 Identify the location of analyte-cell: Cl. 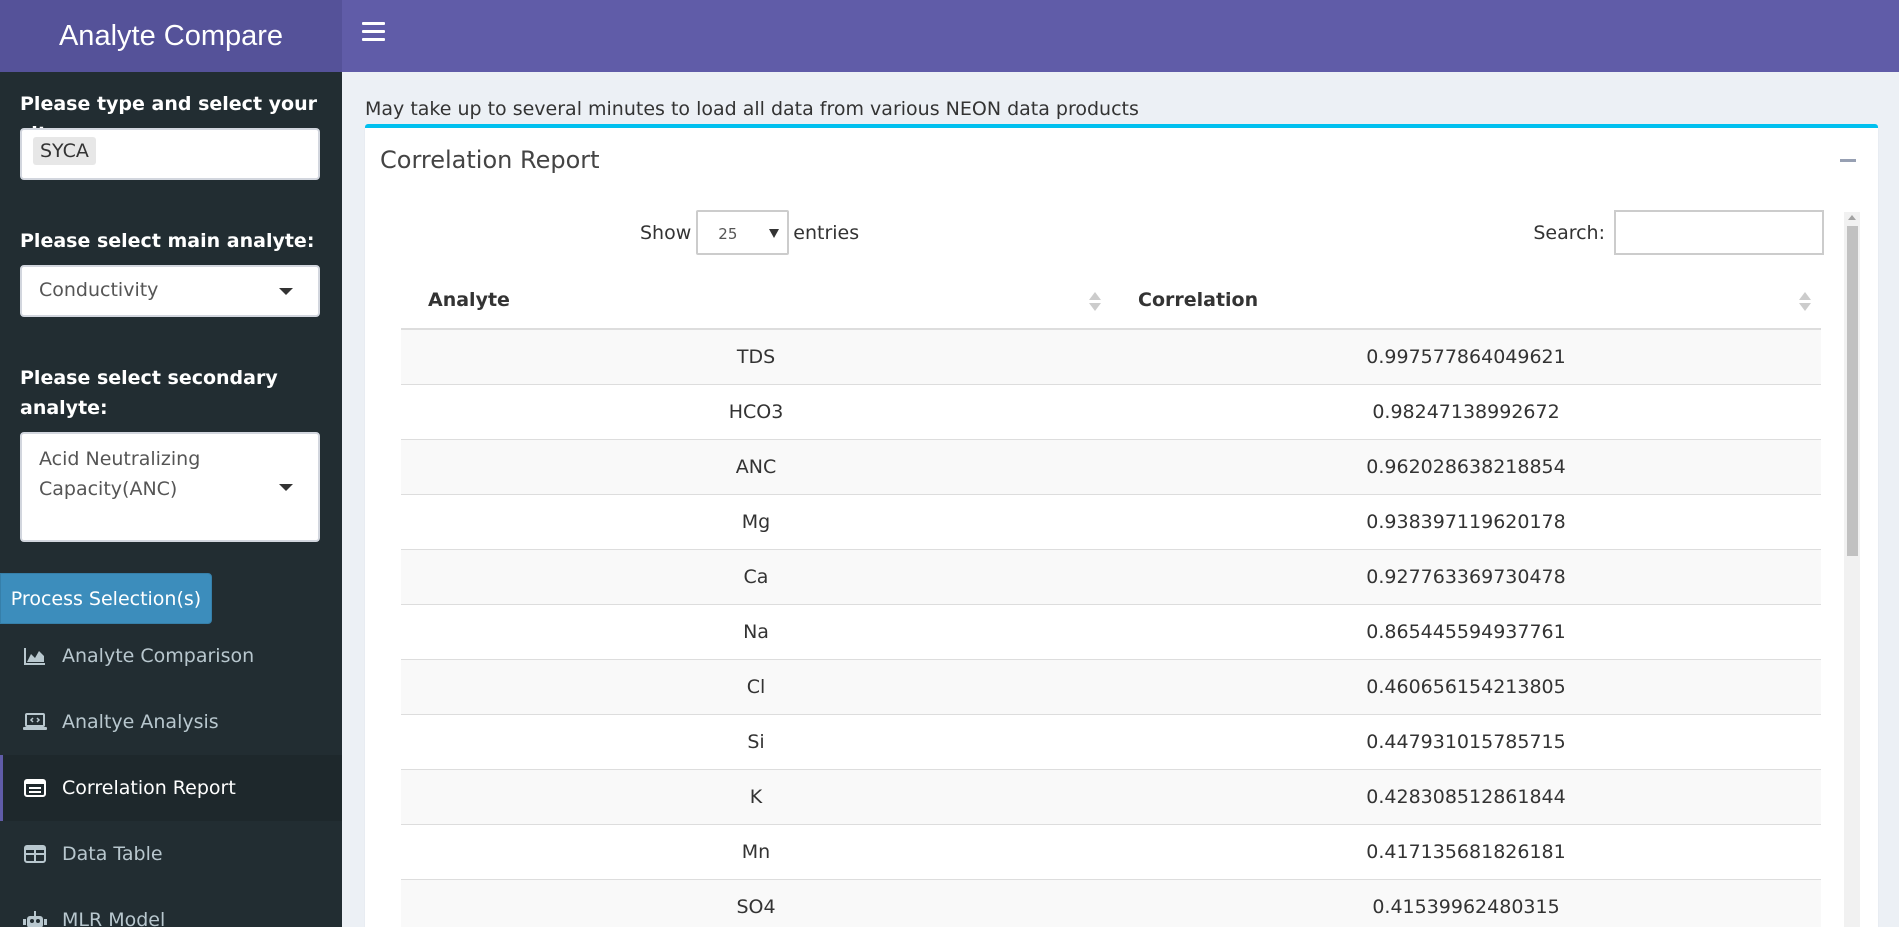
(756, 686).